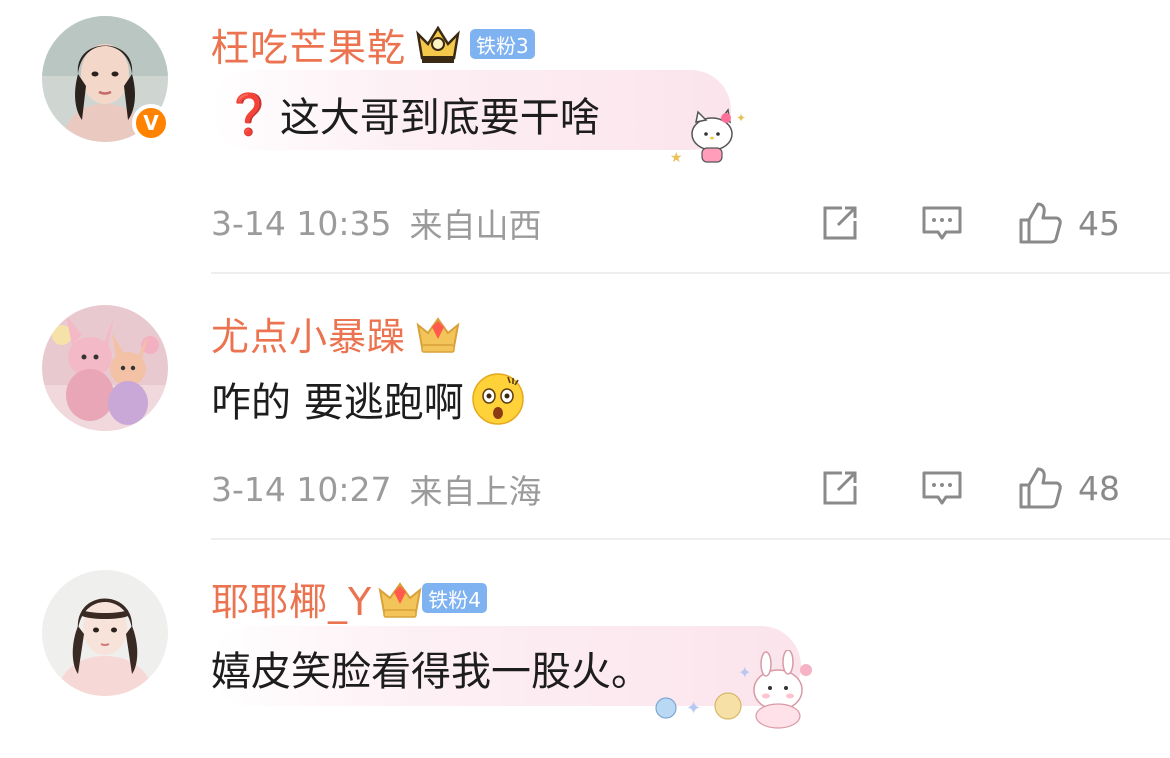 This screenshot has height=758, width=1170. Describe the element at coordinates (249, 114) in the screenshot. I see `question-mark-icon: ❓` at that location.